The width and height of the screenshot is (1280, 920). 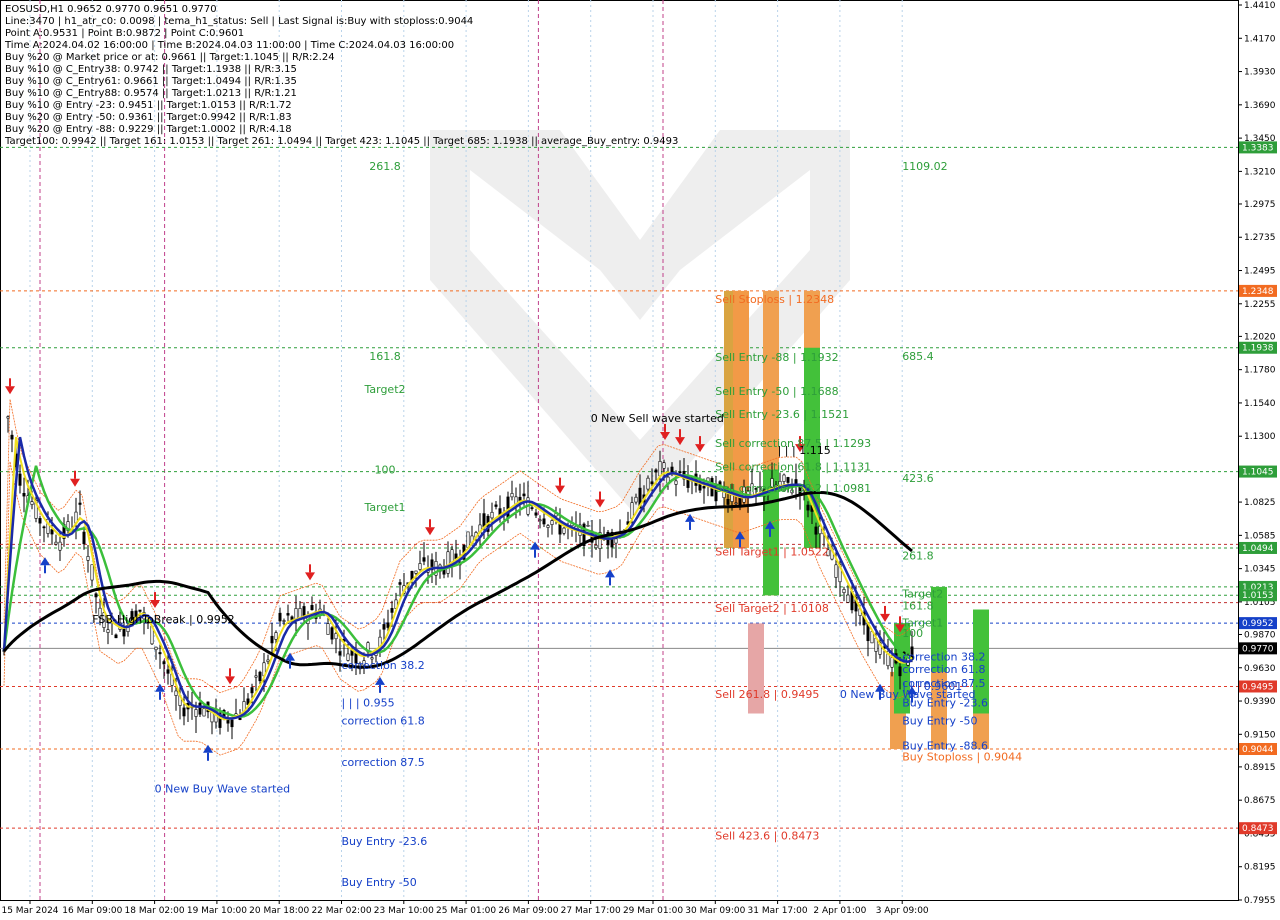 What do you see at coordinates (341, 911) in the screenshot?
I see `x-tick-label: 22 Mar 02:00` at bounding box center [341, 911].